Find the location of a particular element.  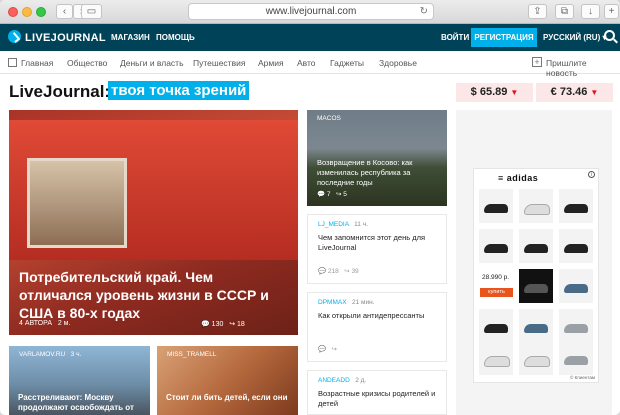

card-user: MACOS is located at coordinates (329, 118).